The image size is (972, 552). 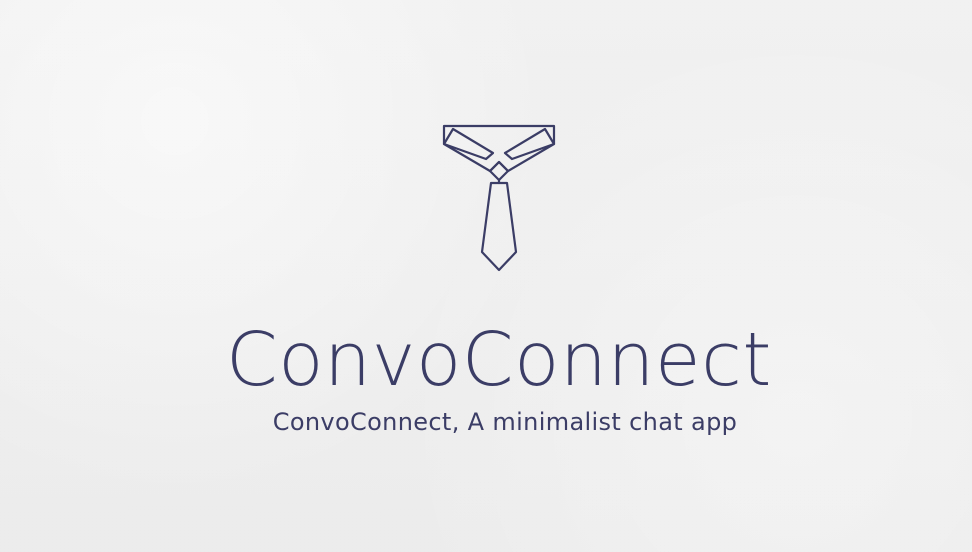 What do you see at coordinates (499, 360) in the screenshot?
I see `brand-name: ConvoConnect` at bounding box center [499, 360].